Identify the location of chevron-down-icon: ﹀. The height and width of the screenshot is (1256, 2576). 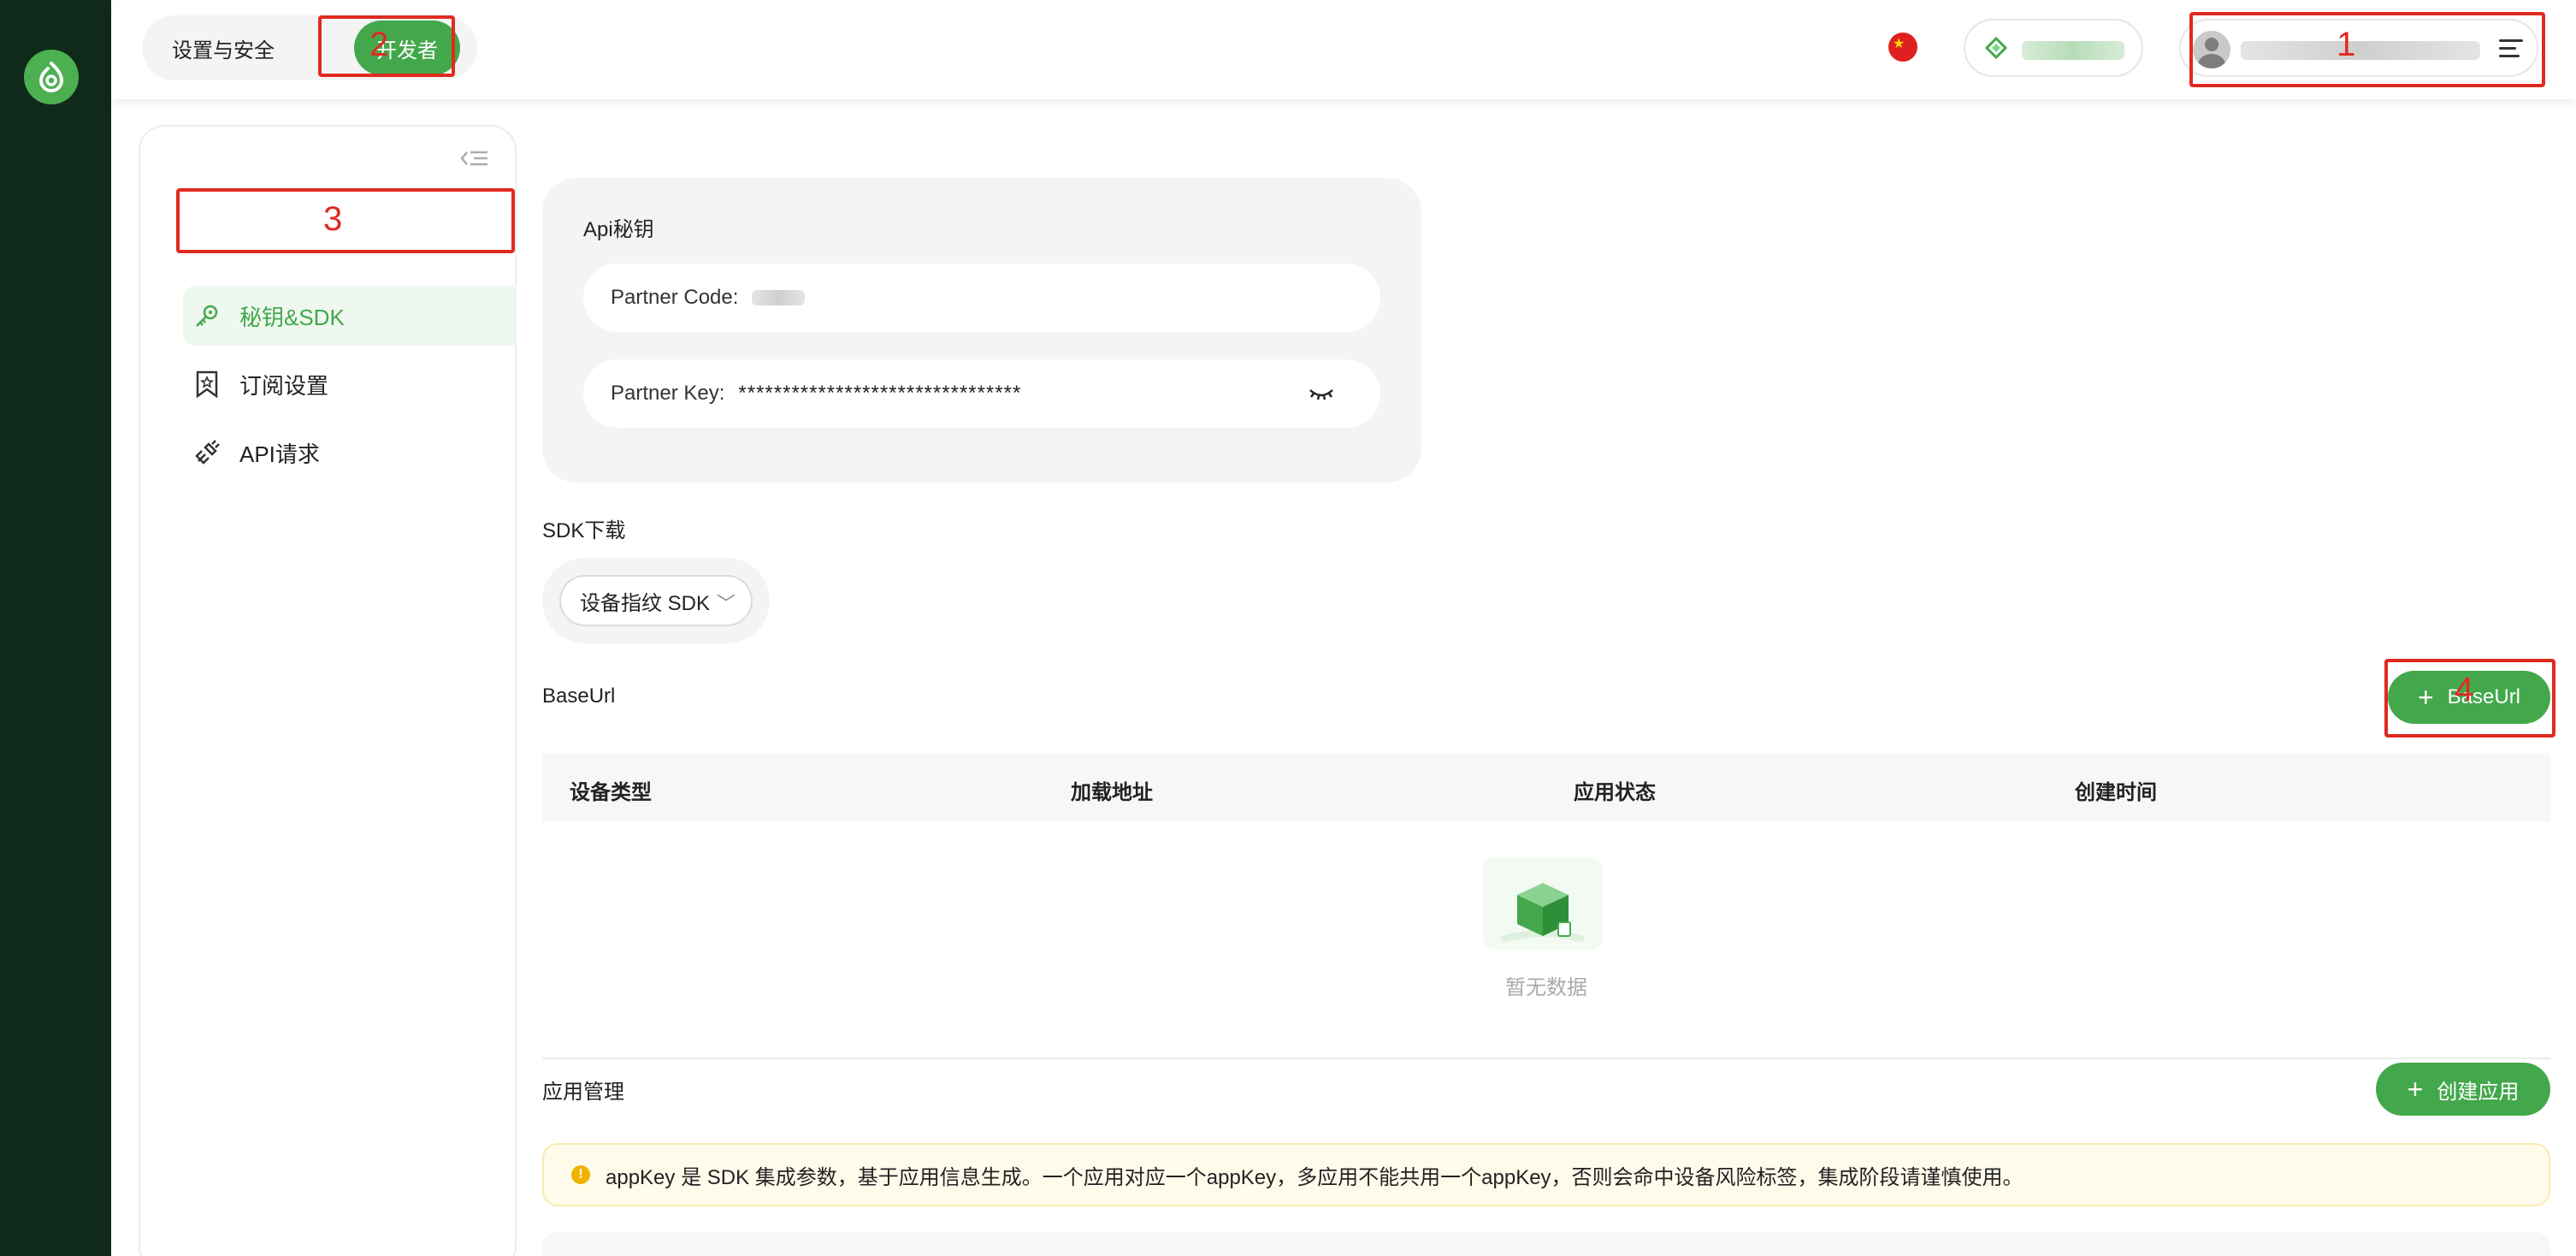
(726, 603).